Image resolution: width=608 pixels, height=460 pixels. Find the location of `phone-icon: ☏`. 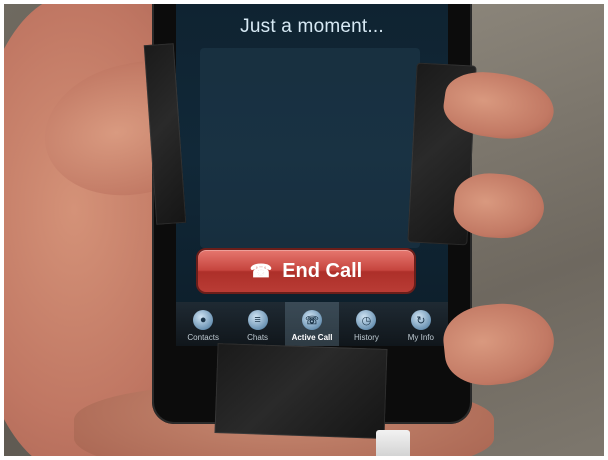

phone-icon: ☏ is located at coordinates (312, 320).